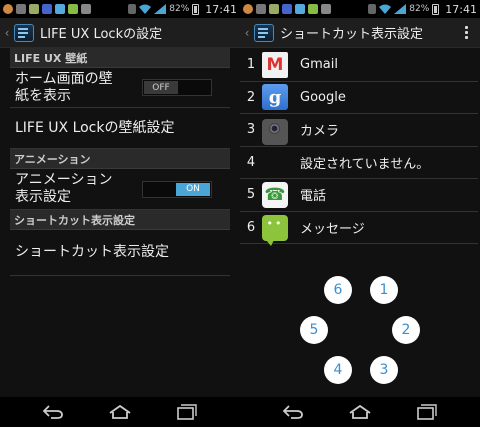 This screenshot has height=427, width=480. I want to click on setting-label: アニメーション 表示設定, so click(64, 188).